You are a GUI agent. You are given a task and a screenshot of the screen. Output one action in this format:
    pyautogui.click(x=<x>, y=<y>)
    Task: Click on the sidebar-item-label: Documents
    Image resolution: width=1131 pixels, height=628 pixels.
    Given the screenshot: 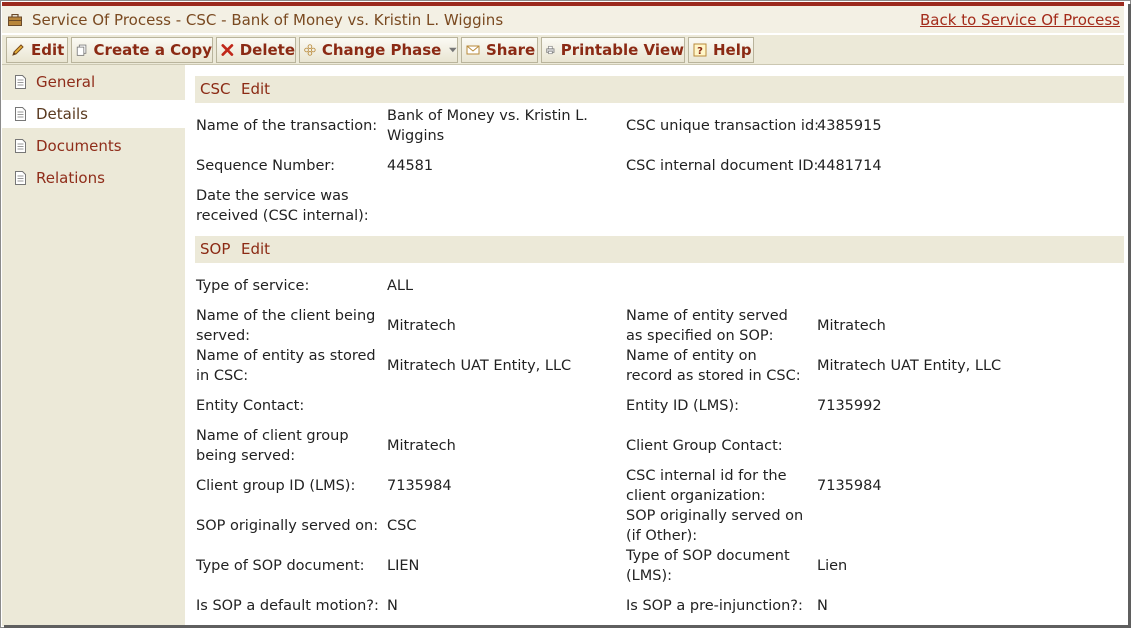 What is the action you would take?
    pyautogui.click(x=79, y=146)
    